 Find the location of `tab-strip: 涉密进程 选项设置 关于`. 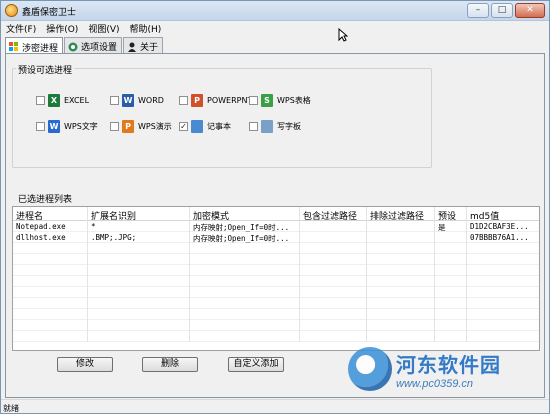

tab-strip: 涉密进程 选项设置 关于 is located at coordinates (84, 45).